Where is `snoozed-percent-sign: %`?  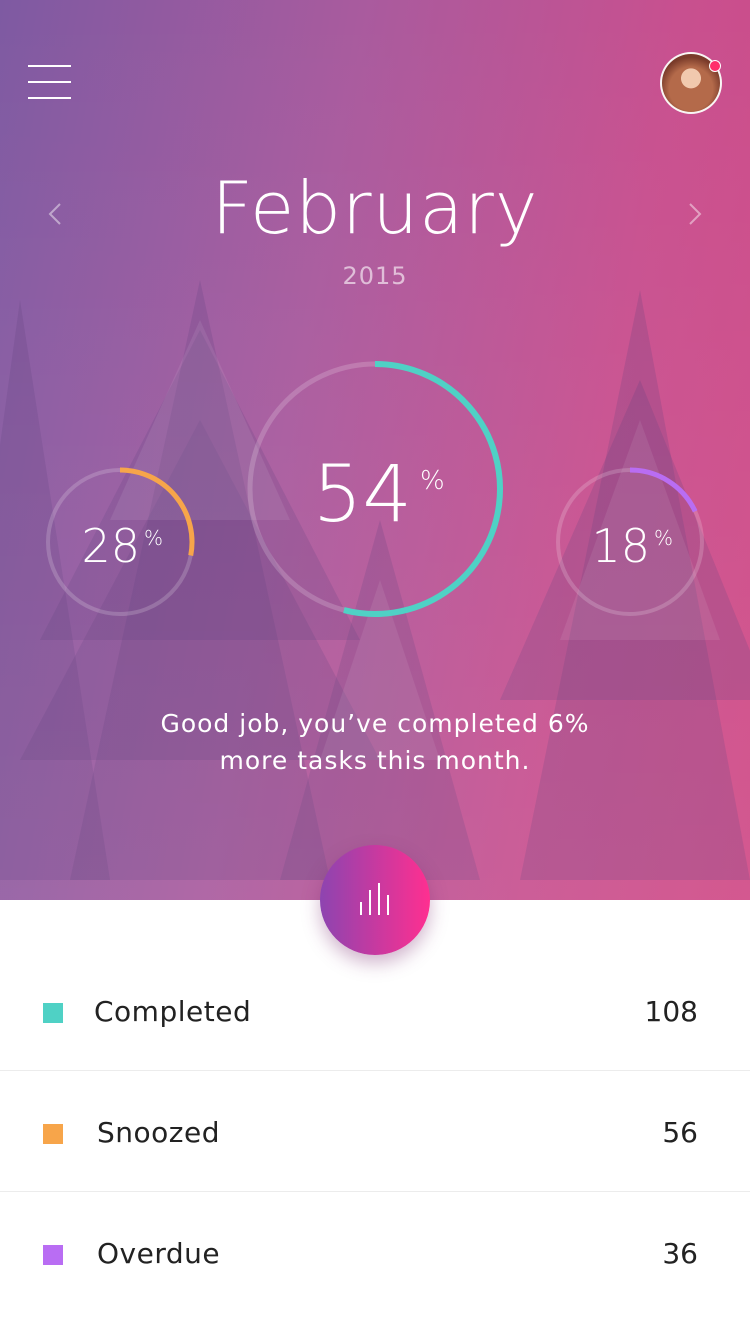
snoozed-percent-sign: % is located at coordinates (154, 538).